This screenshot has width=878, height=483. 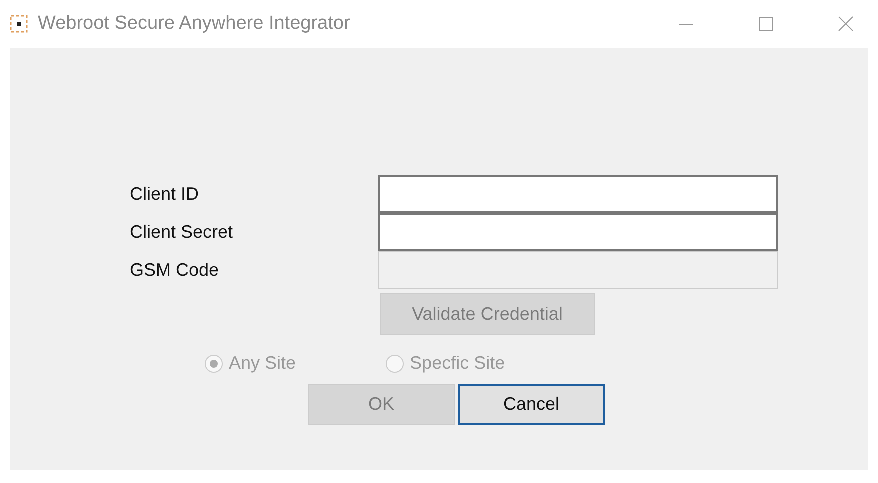 I want to click on close-icon, so click(x=846, y=24).